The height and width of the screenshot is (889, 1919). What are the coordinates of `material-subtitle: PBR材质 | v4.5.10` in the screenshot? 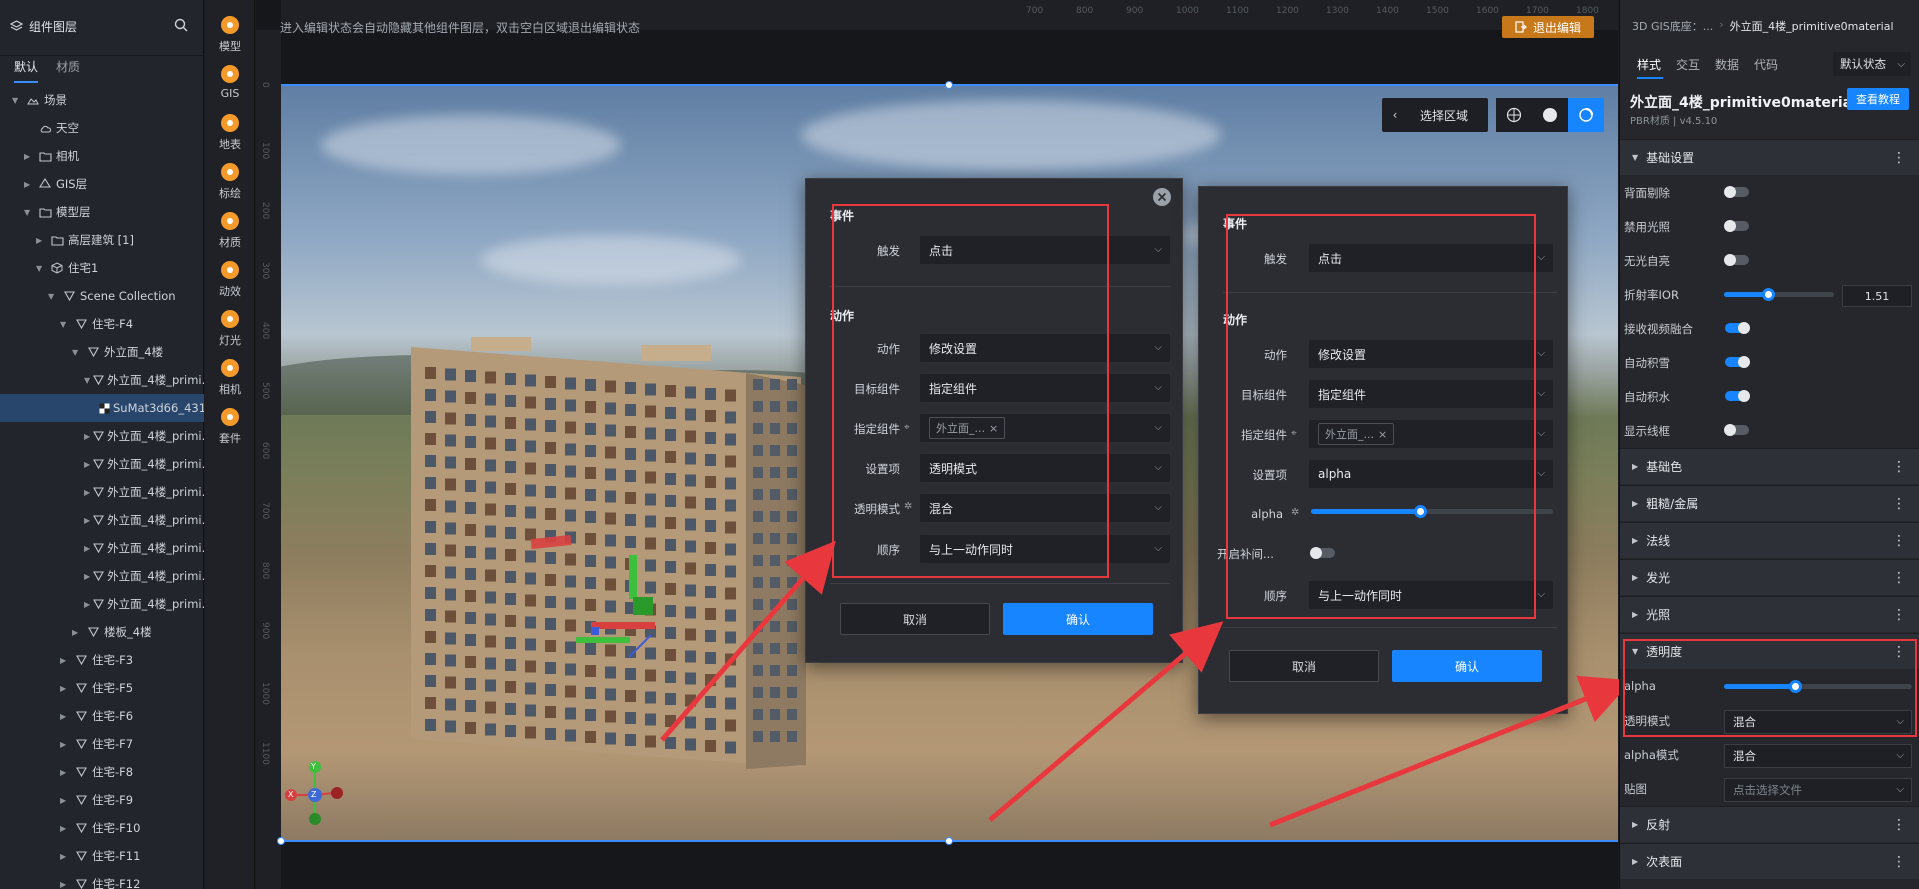 It's located at (1674, 121).